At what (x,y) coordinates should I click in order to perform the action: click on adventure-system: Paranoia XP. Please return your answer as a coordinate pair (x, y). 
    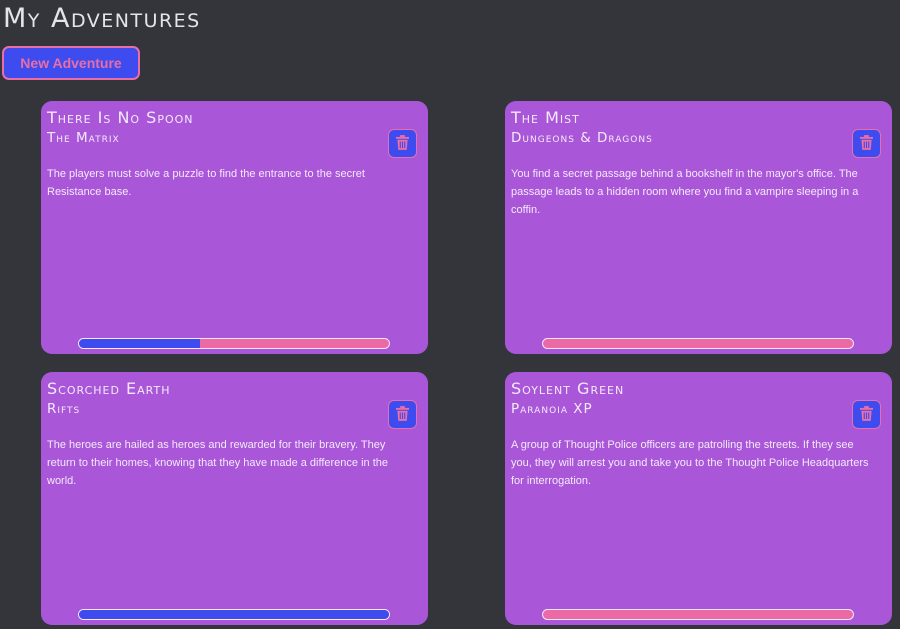
    Looking at the image, I should click on (552, 409).